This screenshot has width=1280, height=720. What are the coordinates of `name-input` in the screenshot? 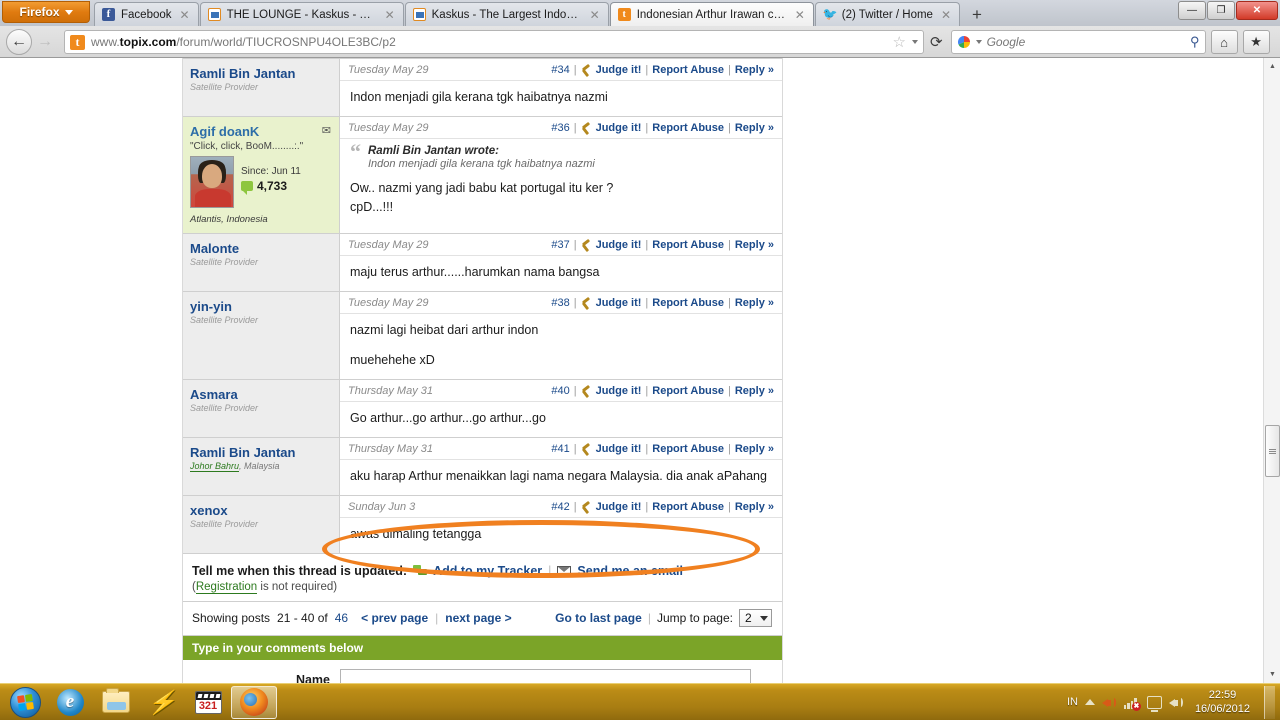 It's located at (545, 676).